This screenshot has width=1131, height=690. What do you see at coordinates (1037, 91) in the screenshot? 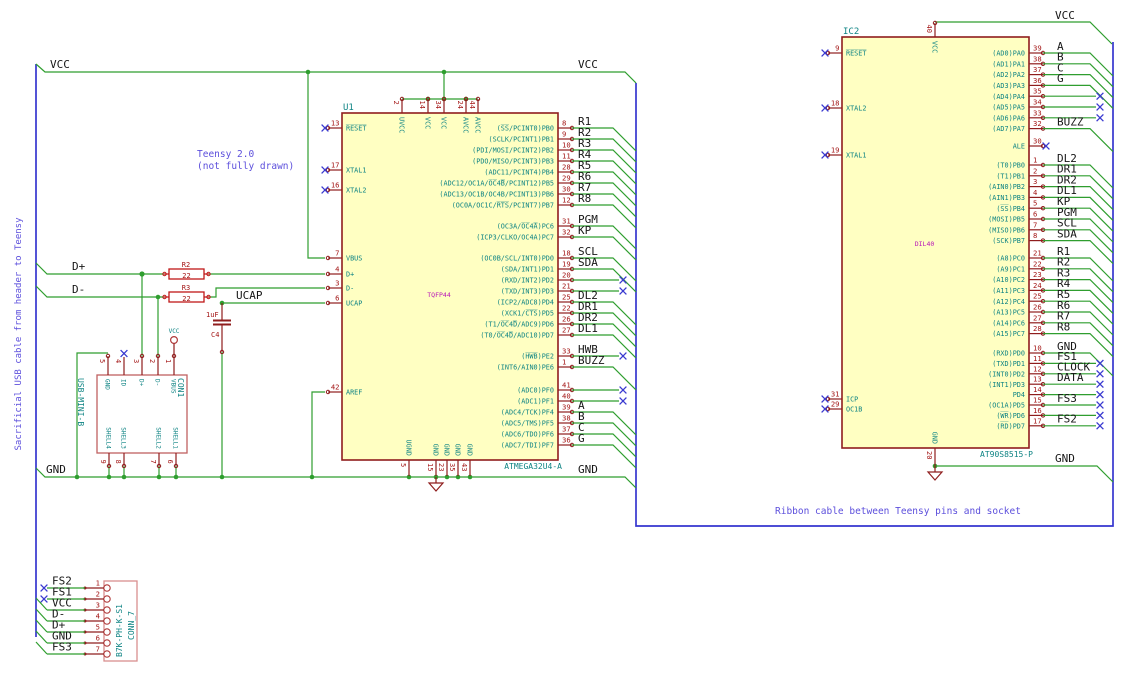
I see `pin-number: 35` at bounding box center [1037, 91].